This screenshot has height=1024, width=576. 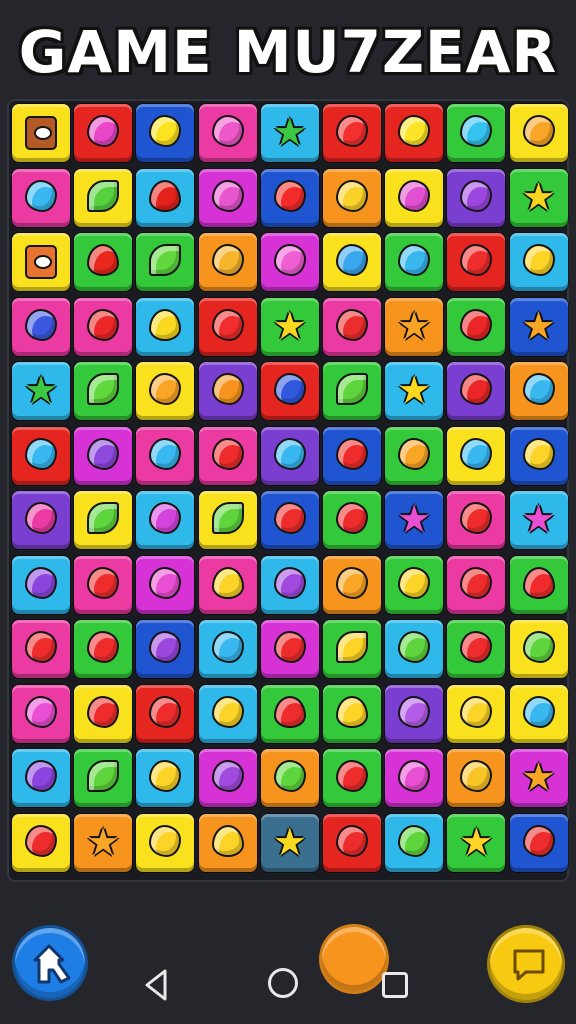 What do you see at coordinates (395, 985) in the screenshot?
I see `recents-icon` at bounding box center [395, 985].